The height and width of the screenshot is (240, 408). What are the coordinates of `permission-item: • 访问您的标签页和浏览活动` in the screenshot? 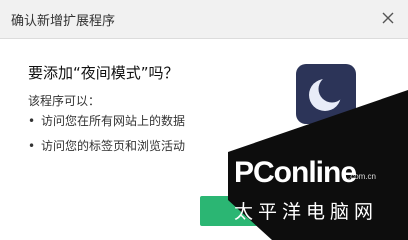 It's located at (106, 151).